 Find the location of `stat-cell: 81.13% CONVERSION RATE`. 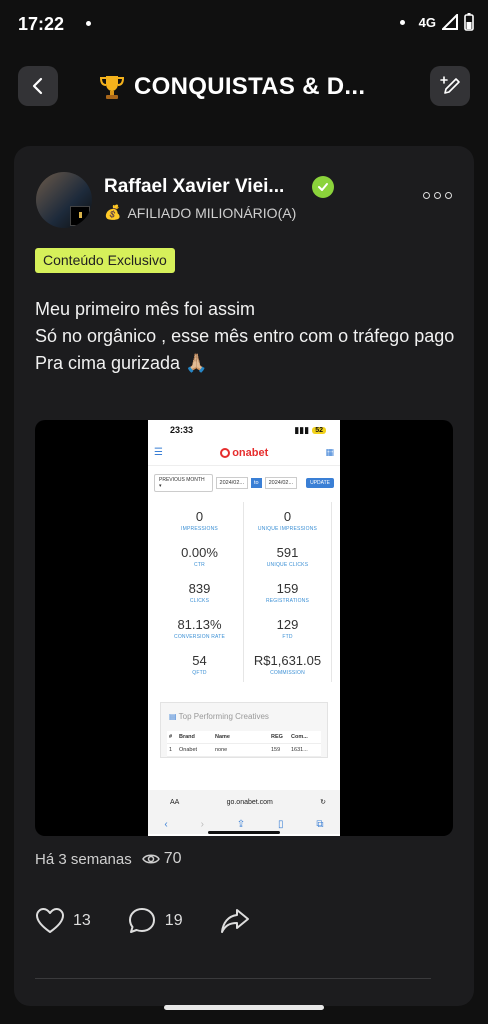

stat-cell: 81.13% CONVERSION RATE is located at coordinates (200, 628).